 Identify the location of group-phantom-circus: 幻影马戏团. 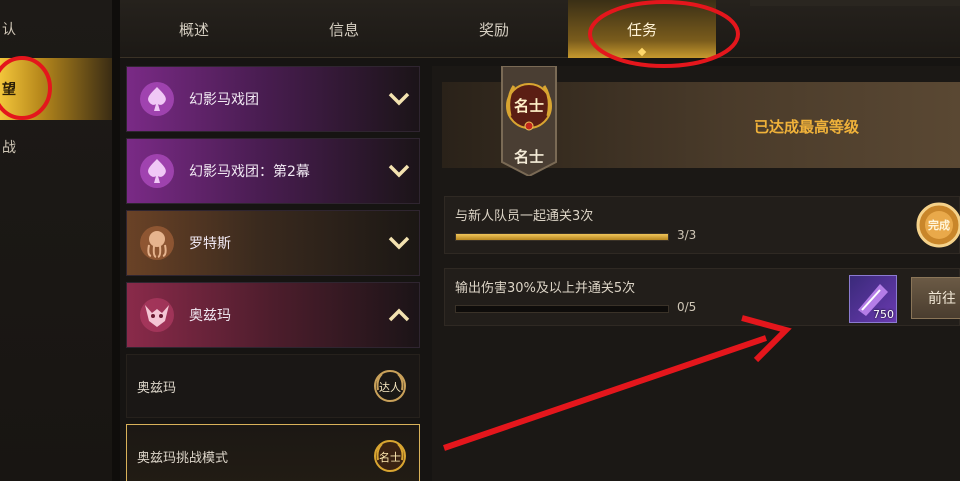
(273, 99).